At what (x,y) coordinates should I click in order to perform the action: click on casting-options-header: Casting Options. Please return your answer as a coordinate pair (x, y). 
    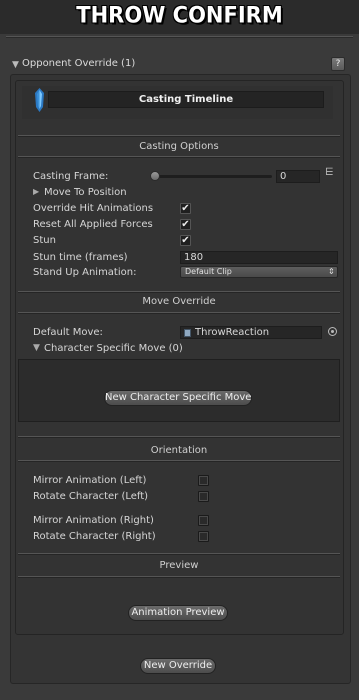
    Looking at the image, I should click on (179, 146).